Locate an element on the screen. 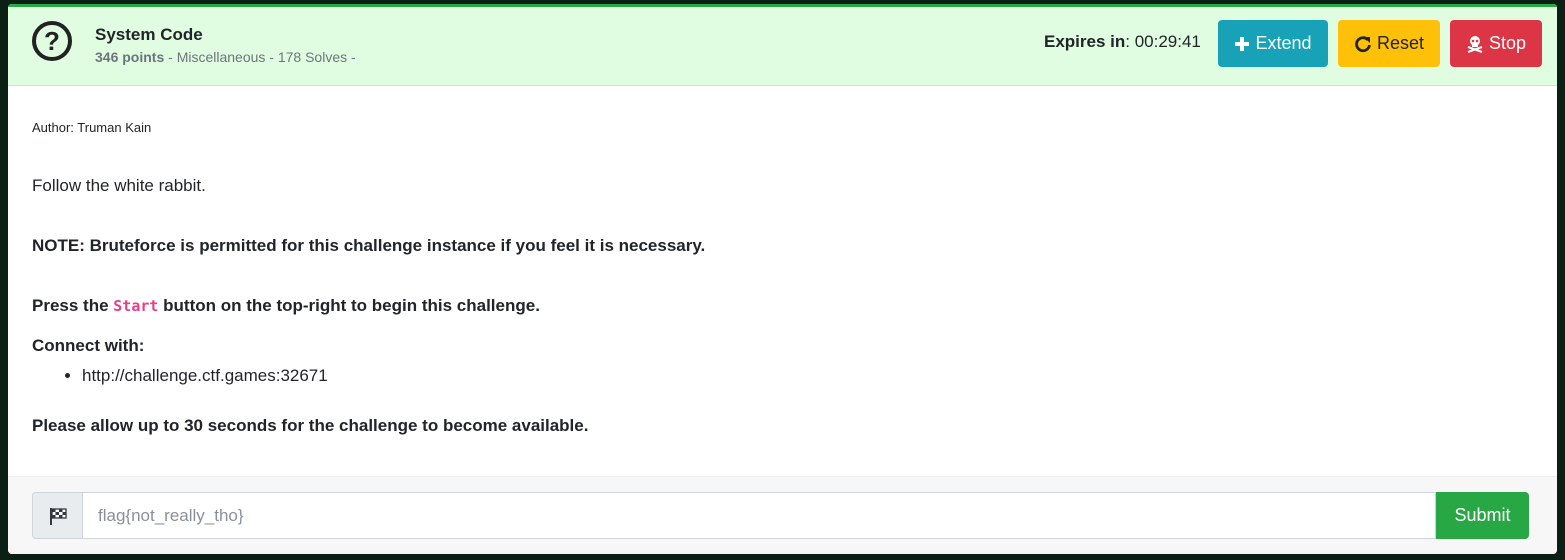  expires-timer: Expires in: 00:29:41 is located at coordinates (1122, 42).